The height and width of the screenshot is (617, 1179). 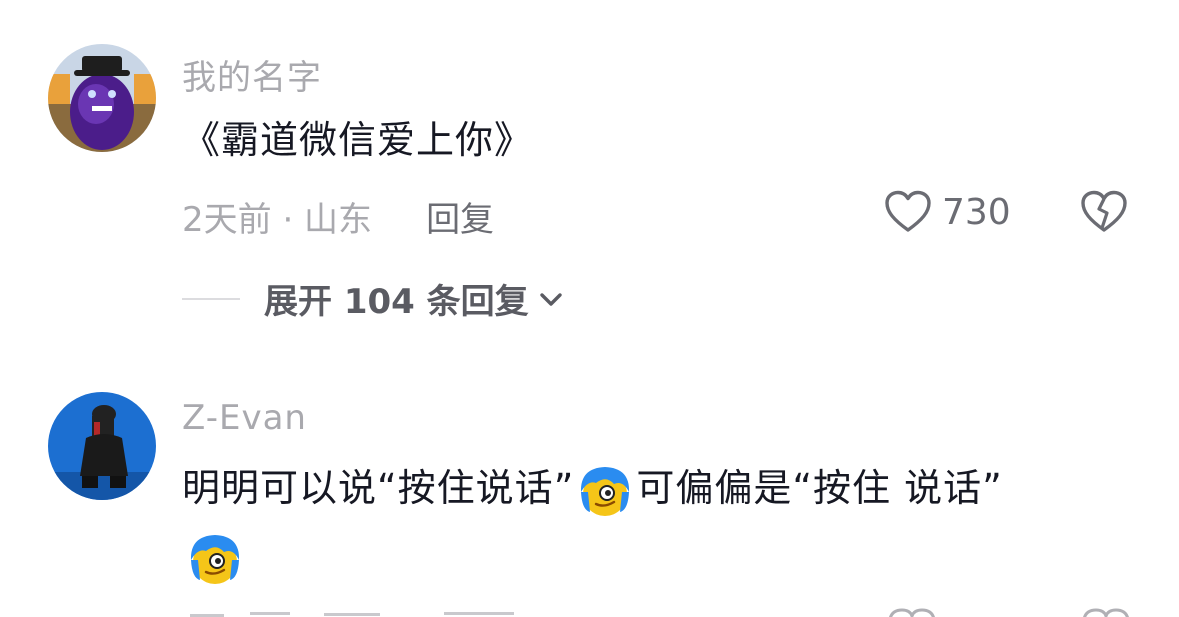 What do you see at coordinates (244, 418) in the screenshot?
I see `comment-username: Z-Evan` at bounding box center [244, 418].